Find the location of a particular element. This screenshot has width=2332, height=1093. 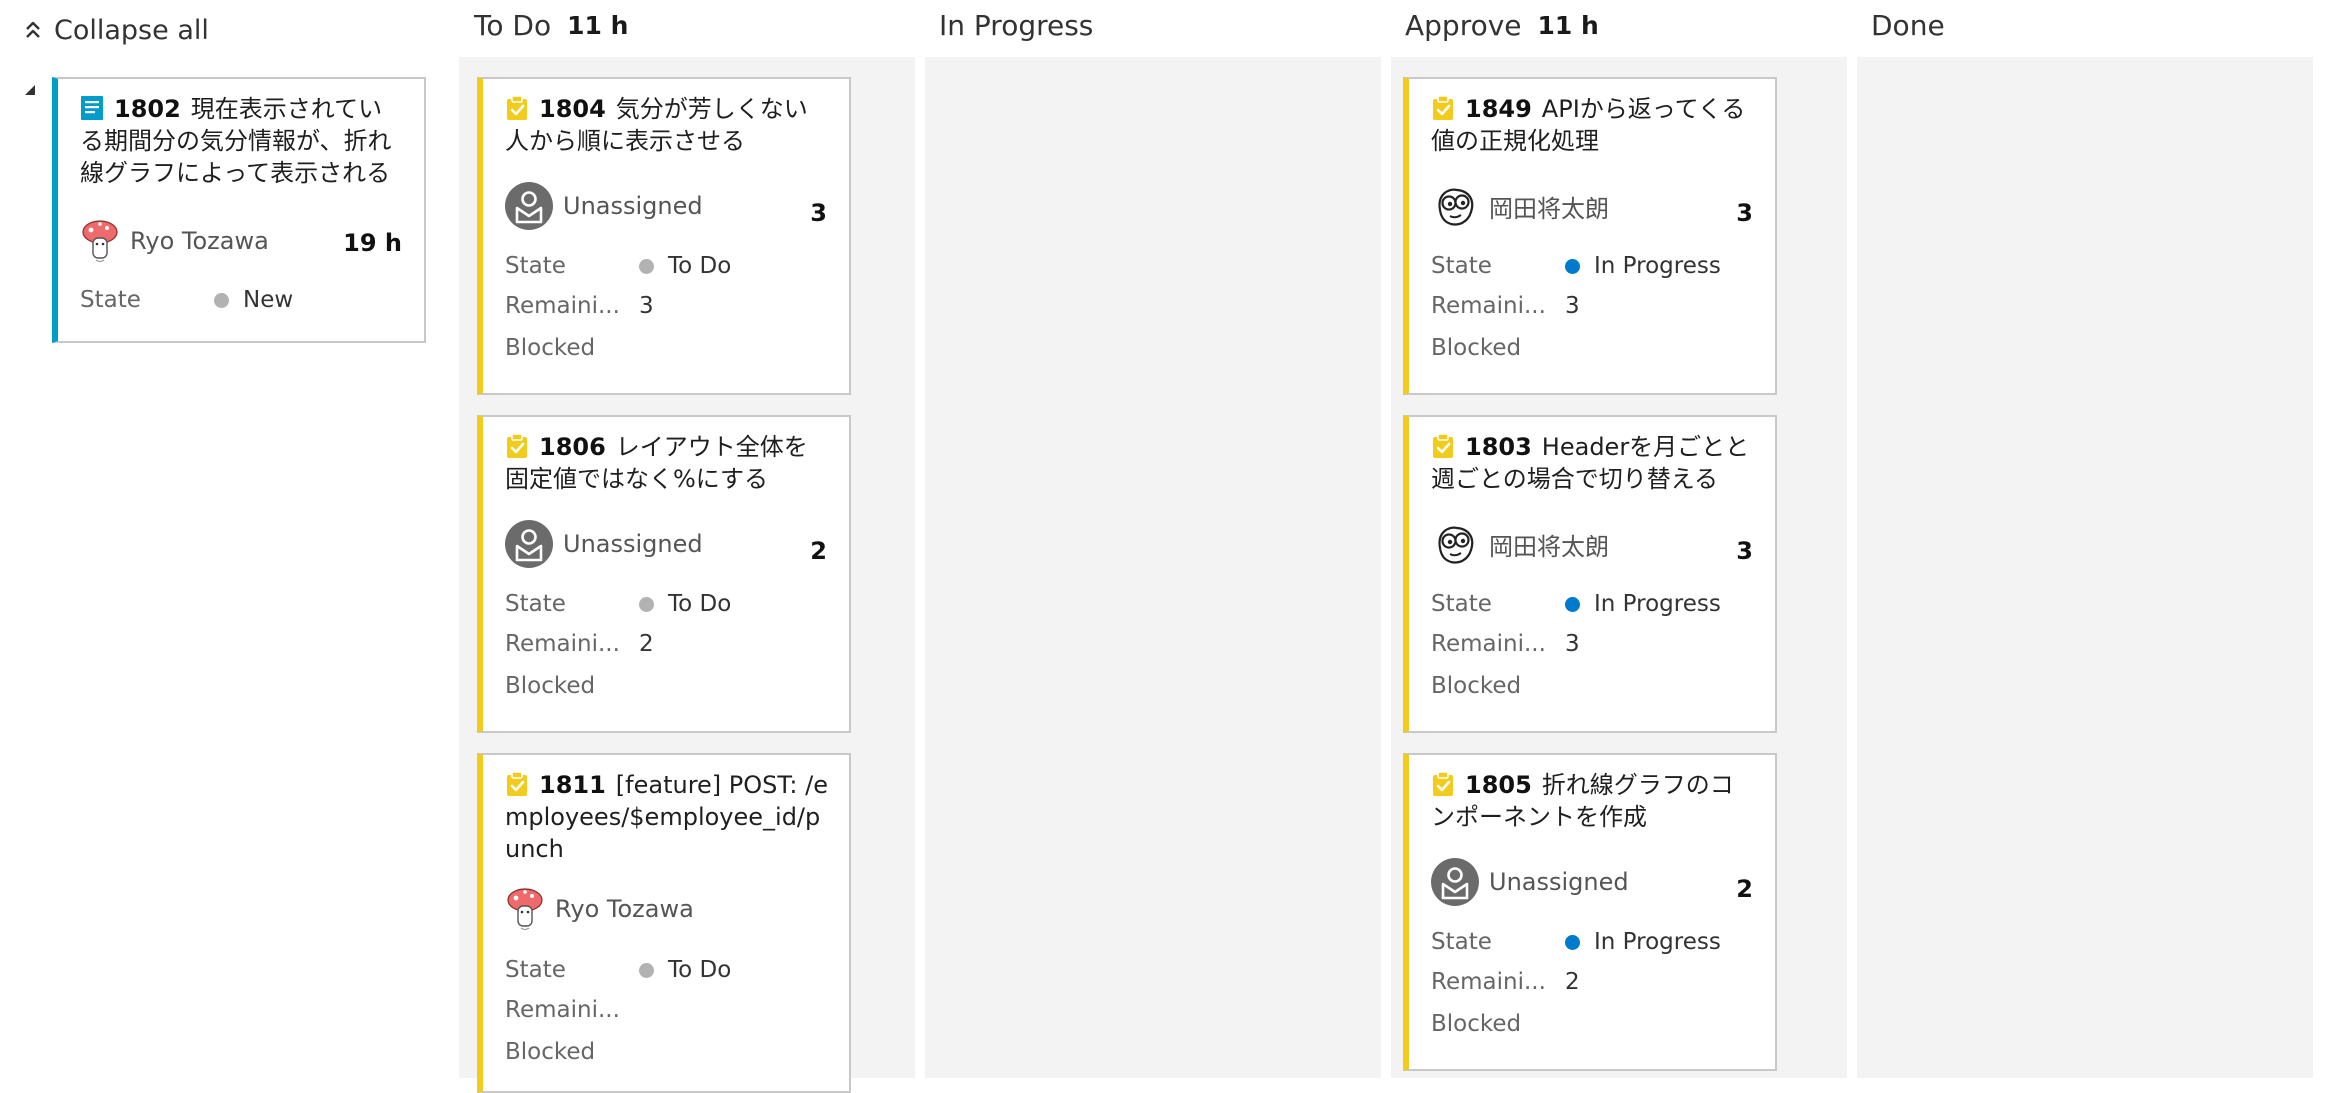

state-text: In Progress is located at coordinates (1657, 604).